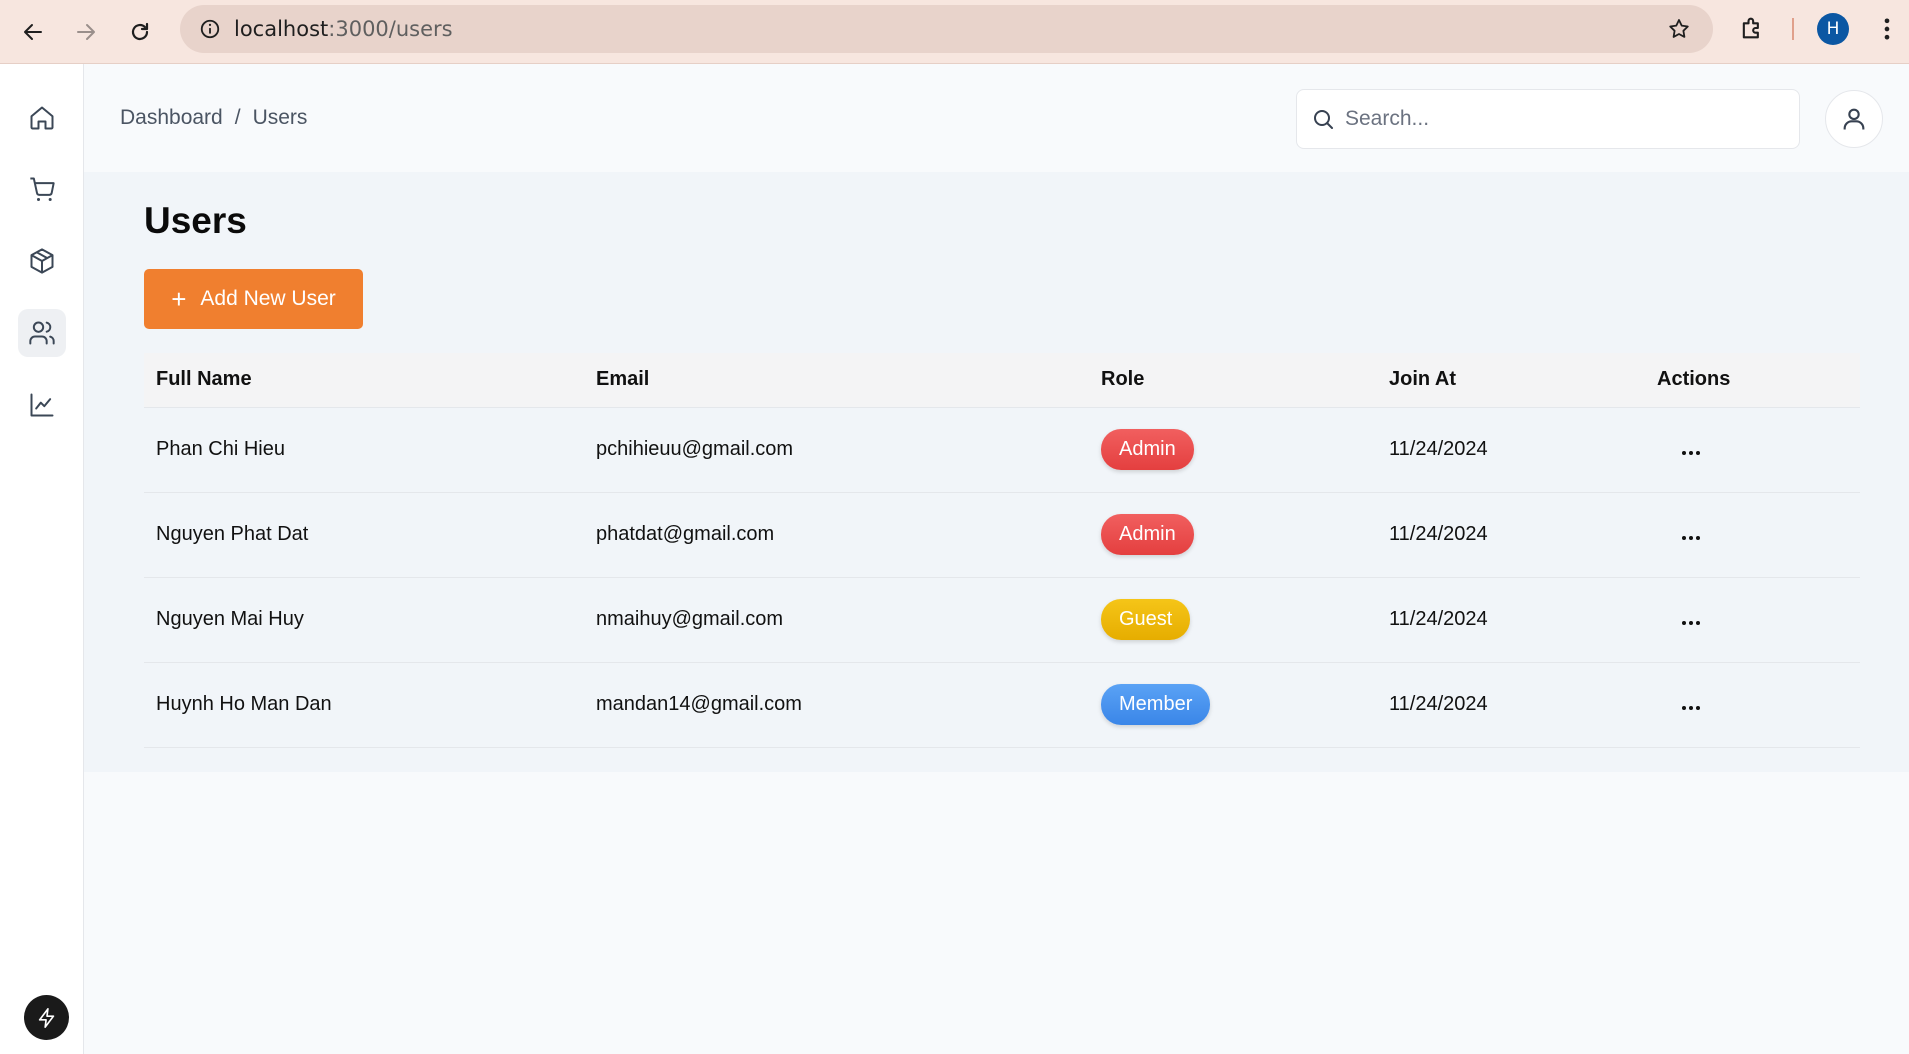  What do you see at coordinates (695, 449) in the screenshot?
I see `cell-email: pchihieuu@gmail.com` at bounding box center [695, 449].